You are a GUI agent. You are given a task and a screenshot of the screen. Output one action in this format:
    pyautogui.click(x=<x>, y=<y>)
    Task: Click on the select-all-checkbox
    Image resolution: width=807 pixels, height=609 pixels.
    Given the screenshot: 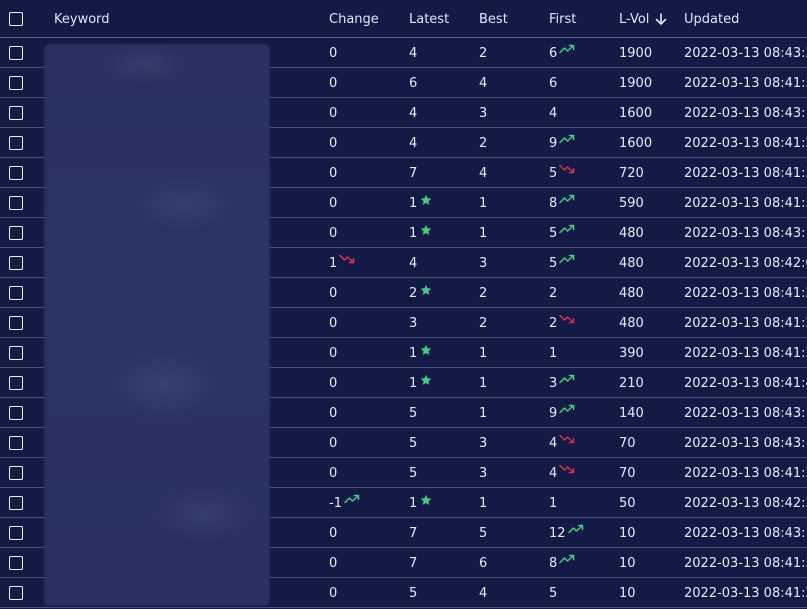 What is the action you would take?
    pyautogui.click(x=16, y=19)
    